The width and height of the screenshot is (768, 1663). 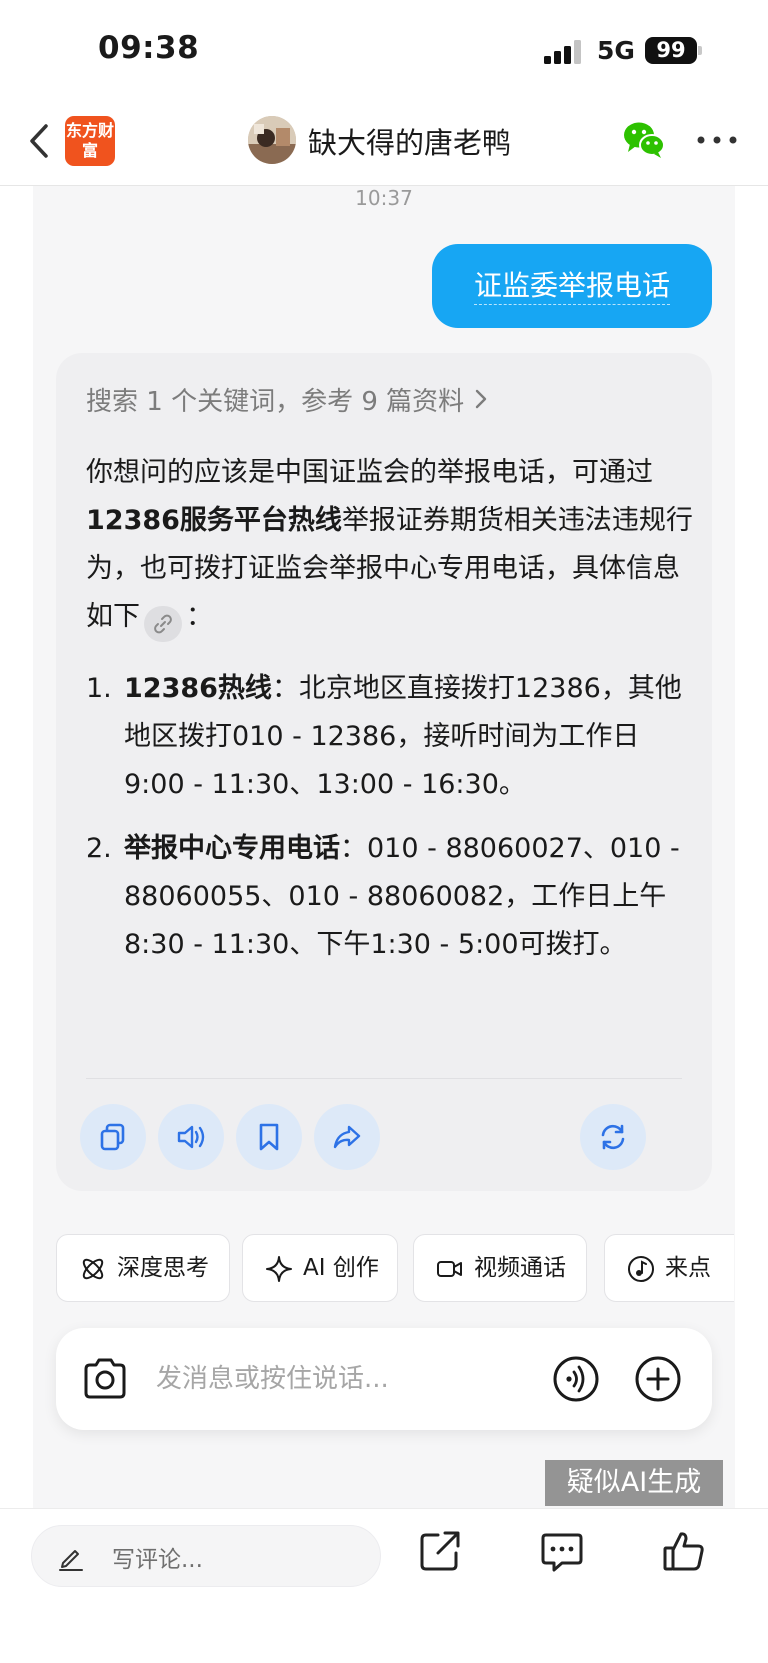 I want to click on regenerate-button, so click(x=613, y=1137).